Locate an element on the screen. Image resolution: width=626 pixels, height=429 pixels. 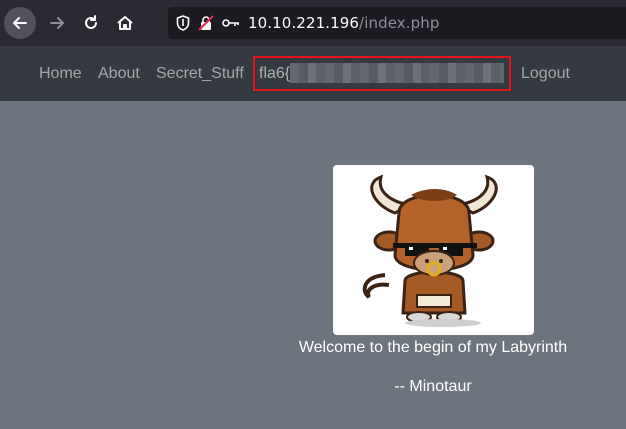
reload-icon is located at coordinates (91, 22).